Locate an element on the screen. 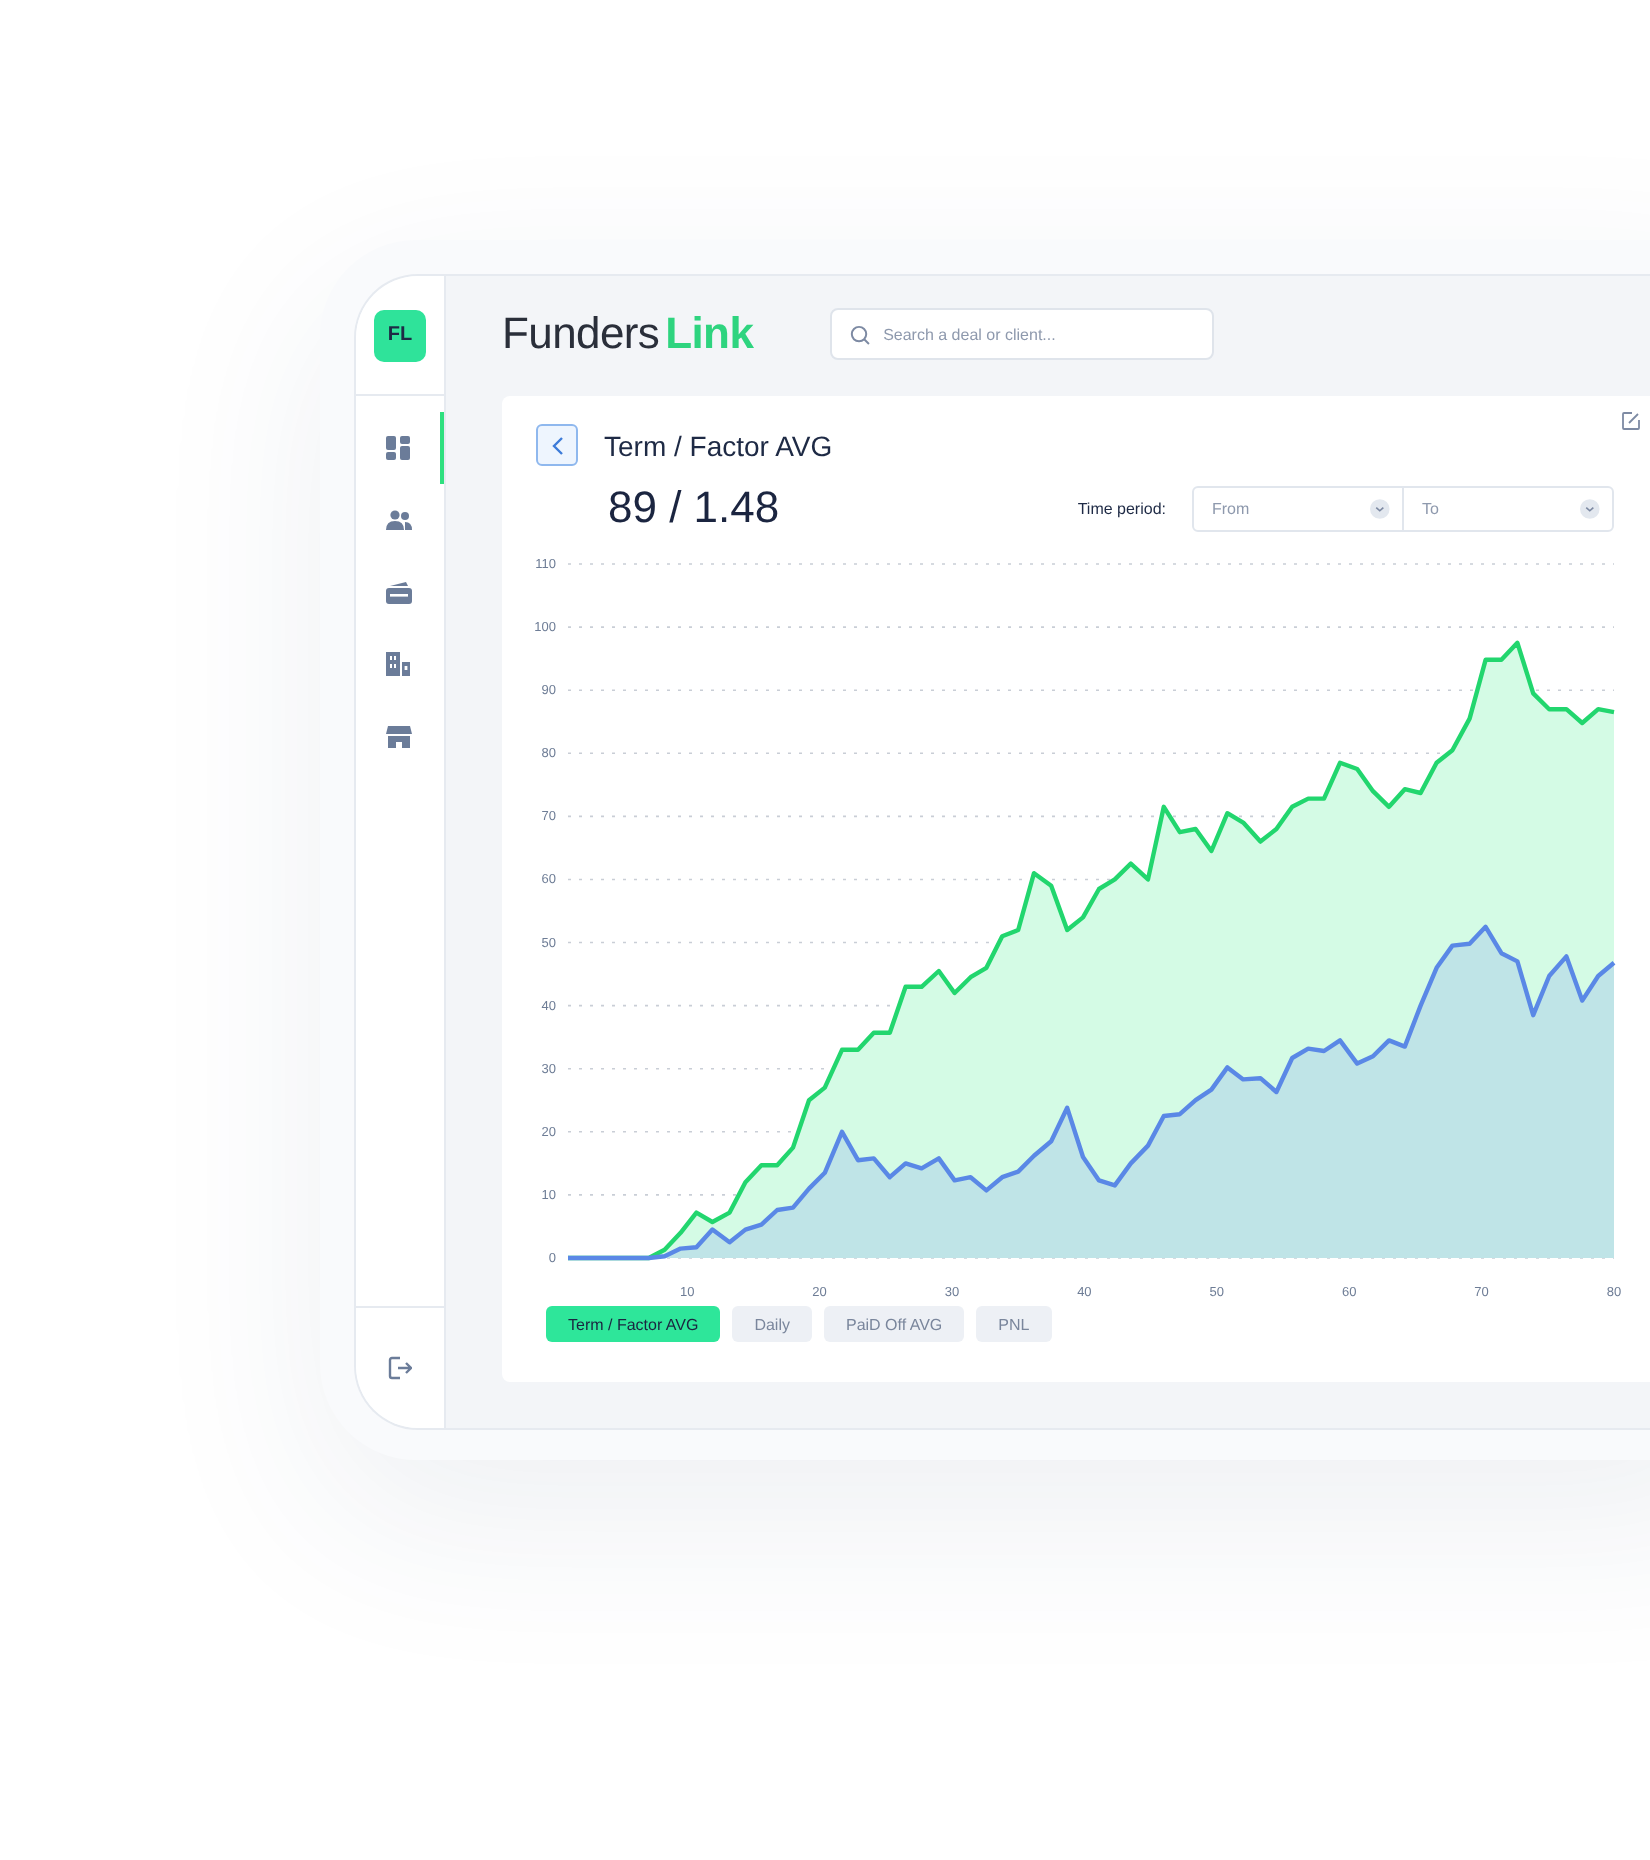 The height and width of the screenshot is (1860, 1650). edit-icon is located at coordinates (1631, 421).